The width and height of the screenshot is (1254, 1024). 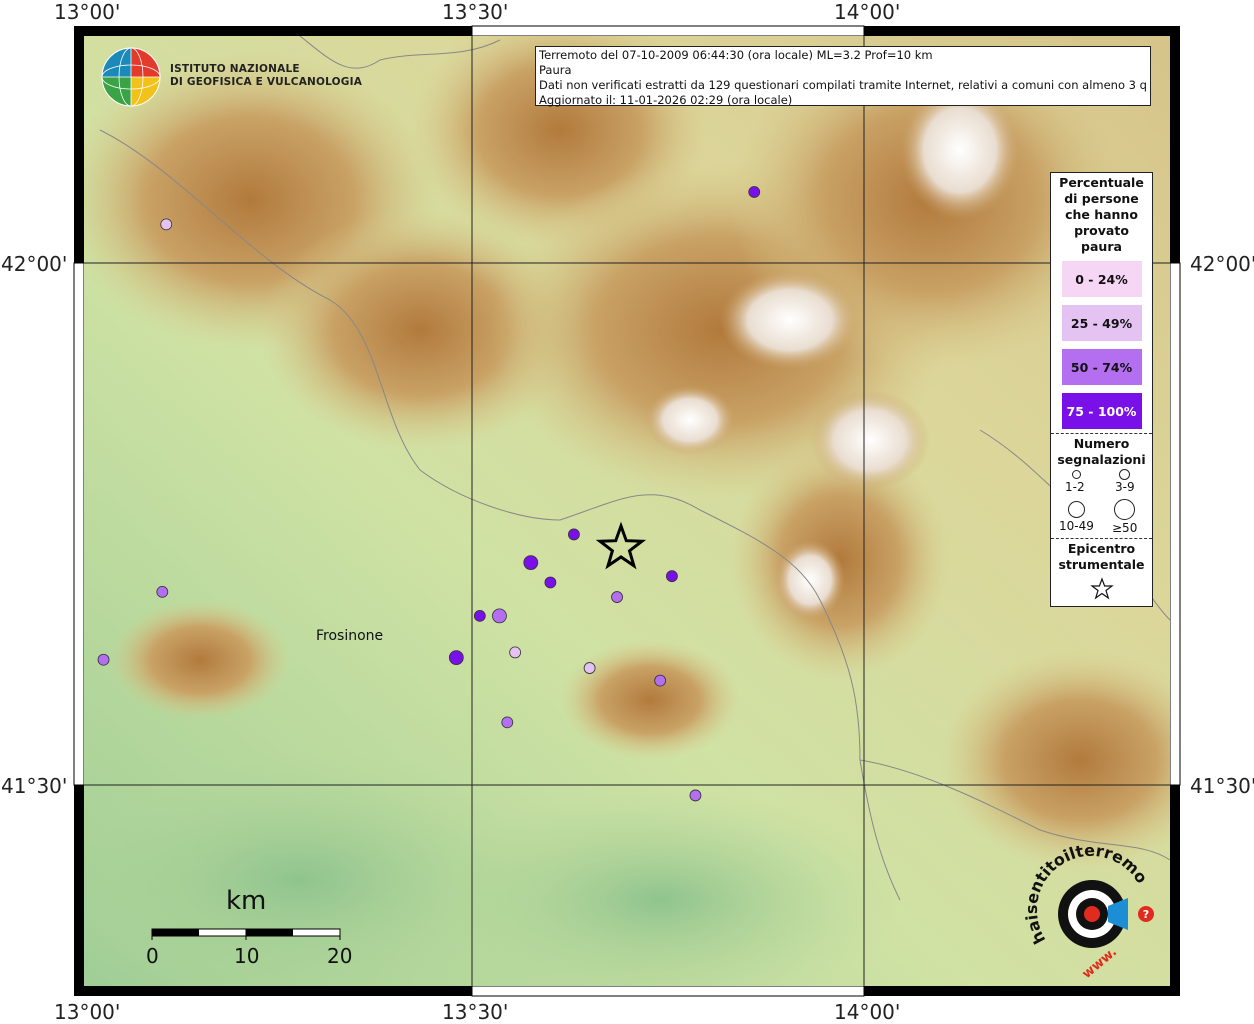 I want to click on map-parameter: Paura, so click(x=555, y=70).